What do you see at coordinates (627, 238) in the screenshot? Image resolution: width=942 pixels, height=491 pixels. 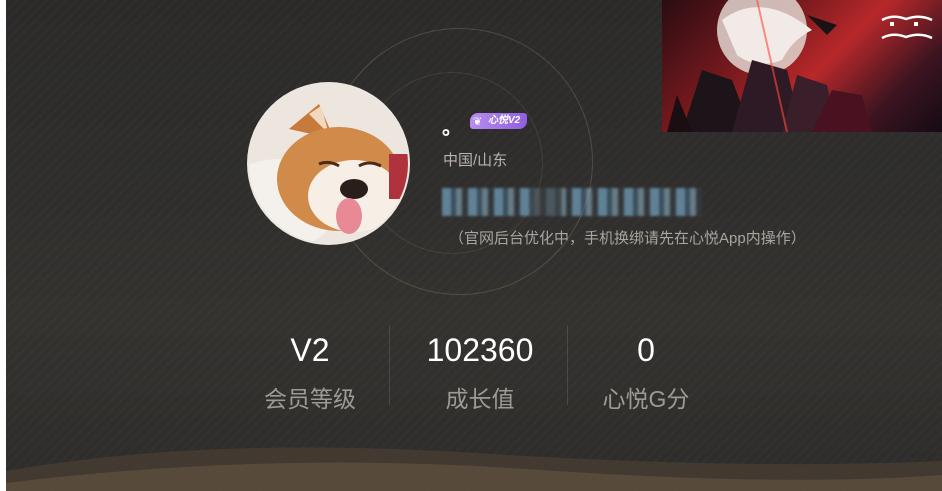 I see `phone-rebind-notice: （官网后台优化中，手机换绑请先在心悦App内操作）` at bounding box center [627, 238].